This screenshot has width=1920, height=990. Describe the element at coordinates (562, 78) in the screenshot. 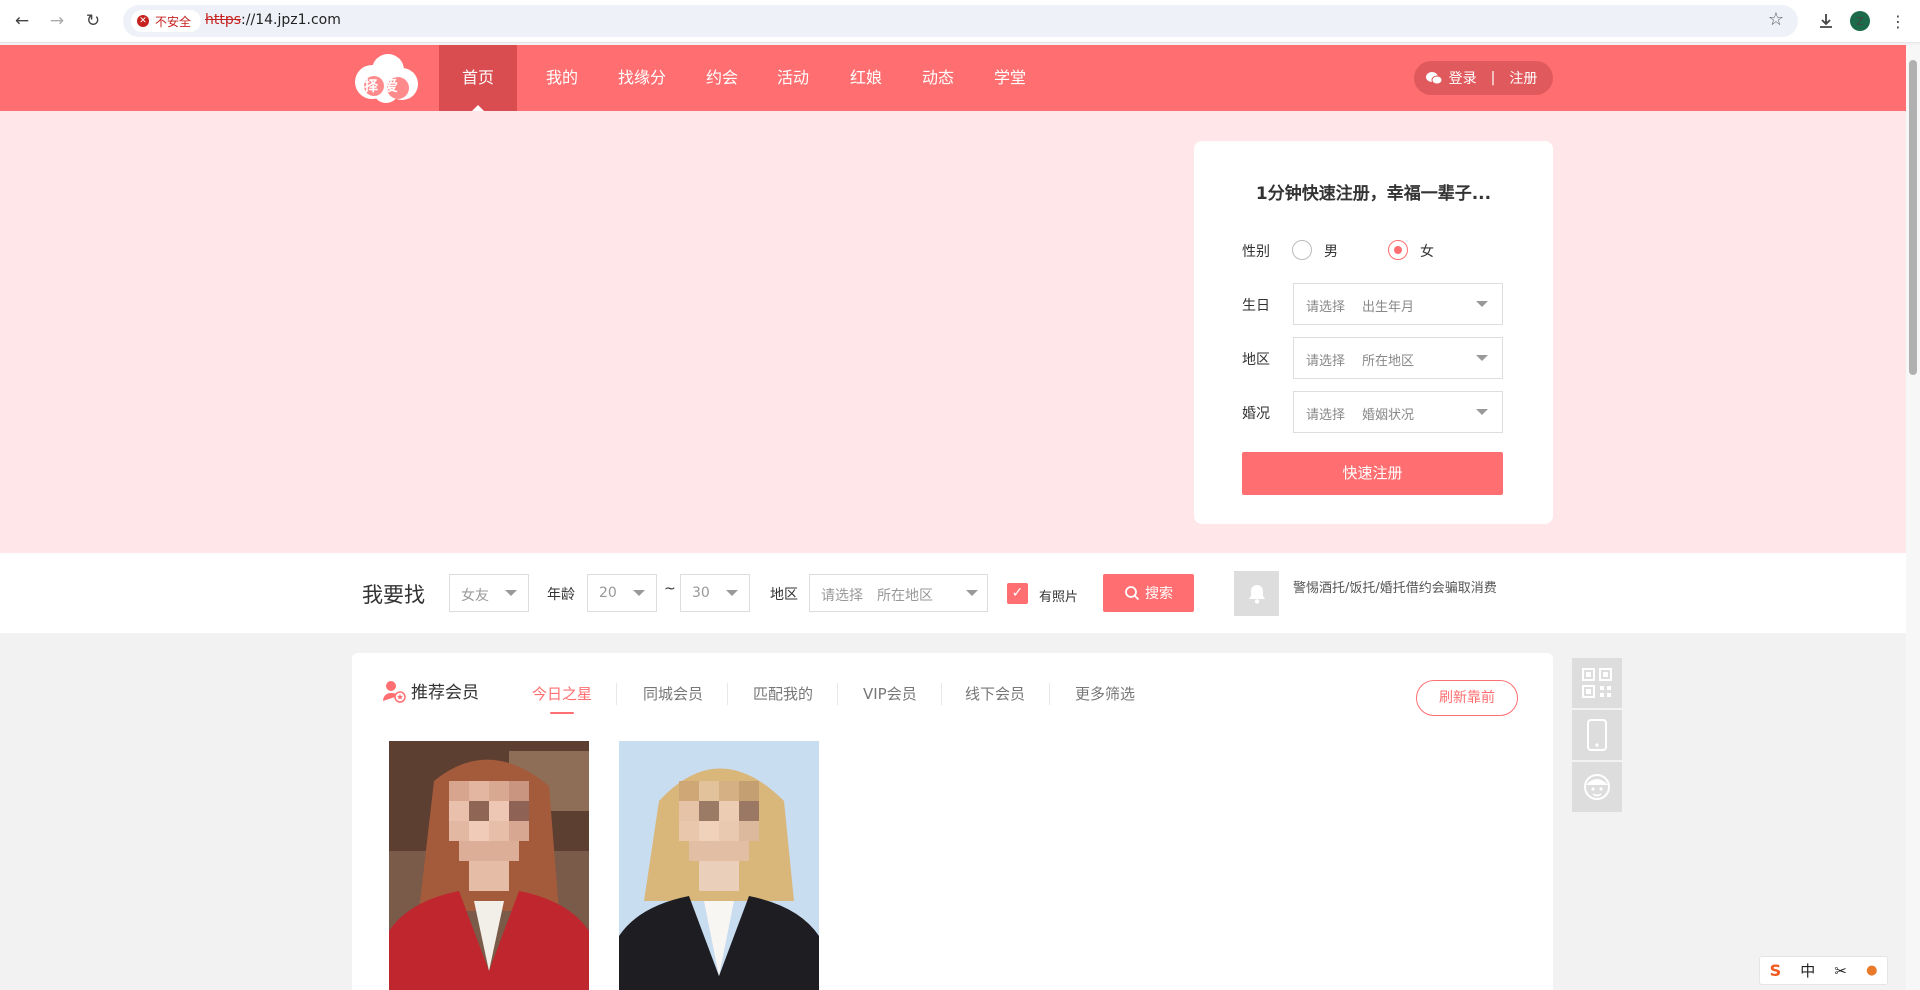

I see `nav-mine: 我的` at that location.